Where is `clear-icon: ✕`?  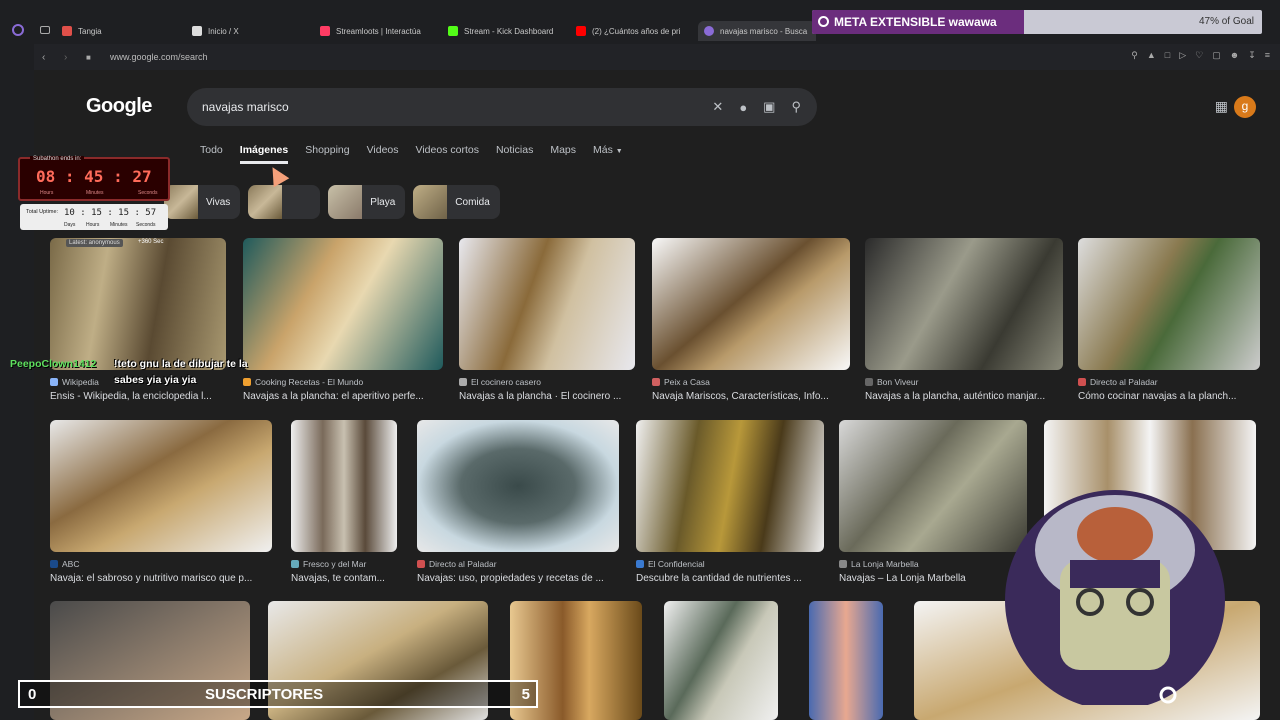 clear-icon: ✕ is located at coordinates (717, 107).